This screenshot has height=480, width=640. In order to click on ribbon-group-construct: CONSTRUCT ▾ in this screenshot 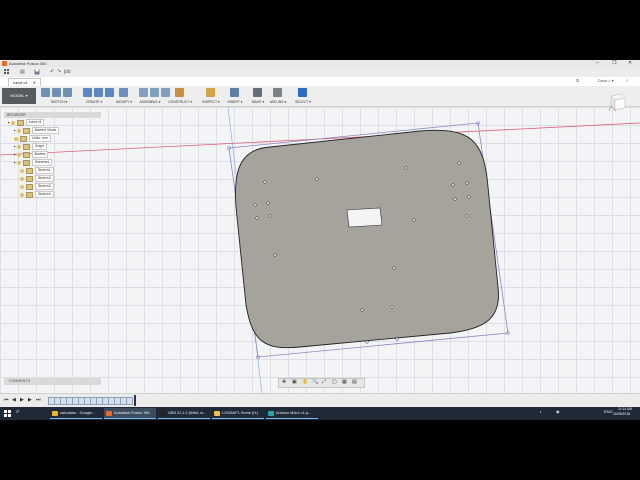, I will do `click(180, 96)`.